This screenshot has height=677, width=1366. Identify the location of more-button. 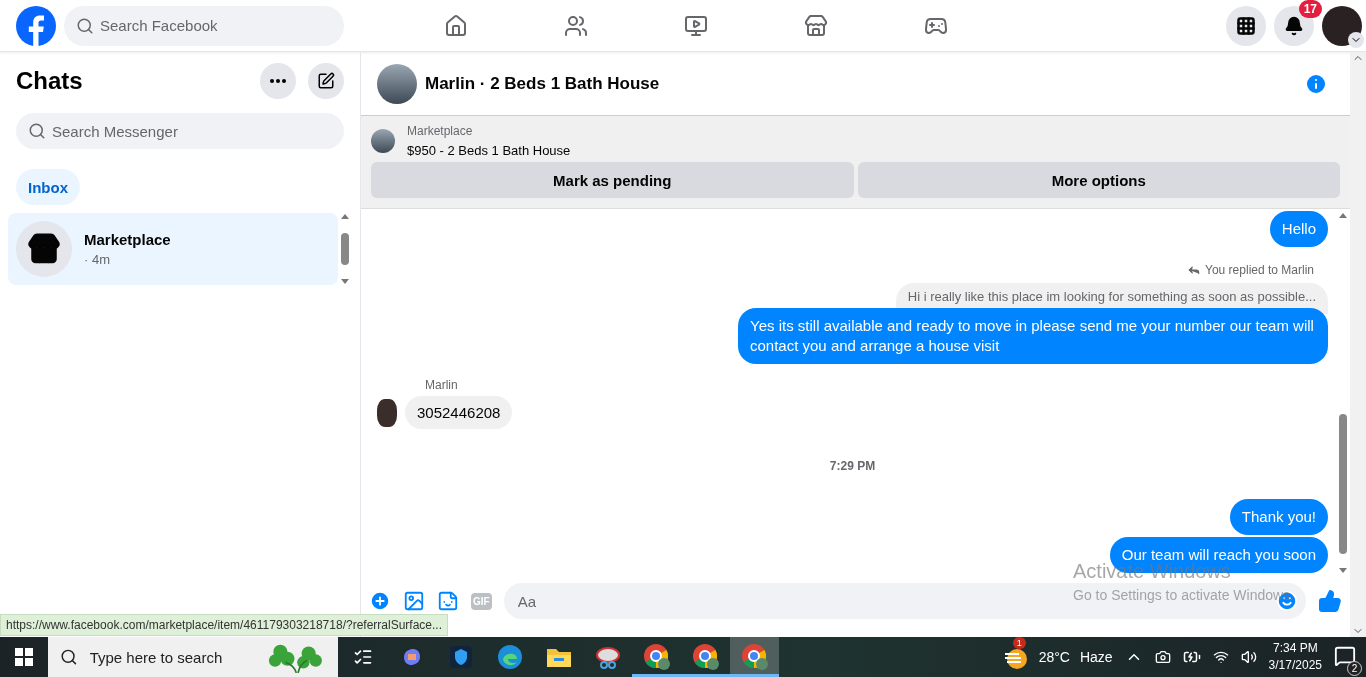
(278, 81).